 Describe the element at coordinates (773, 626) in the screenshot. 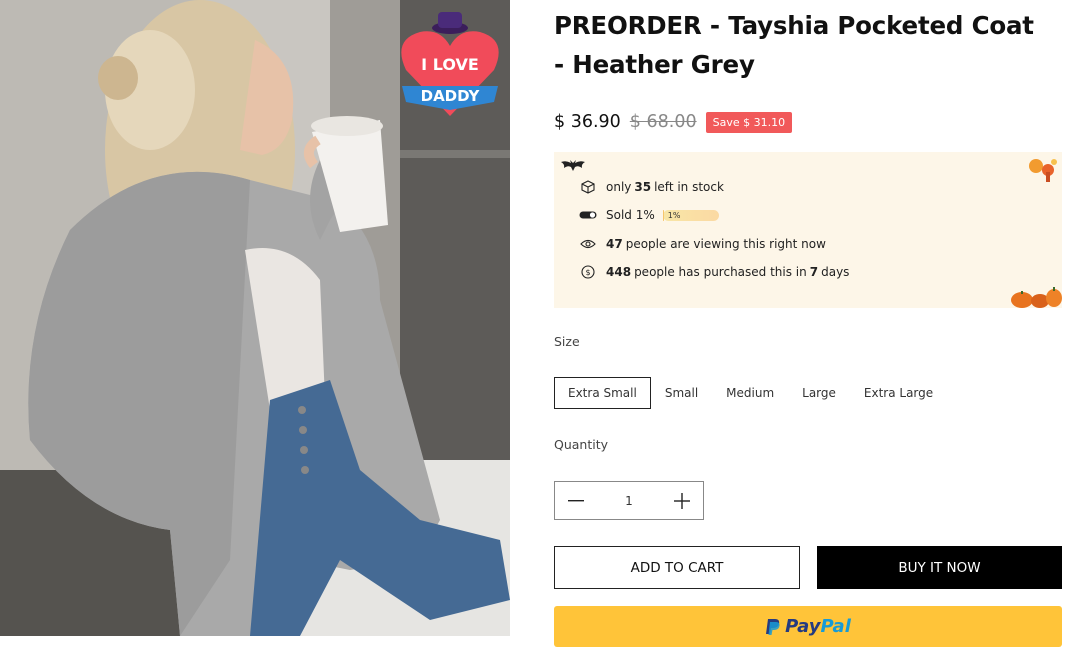

I see `paypal-logo-icon` at that location.